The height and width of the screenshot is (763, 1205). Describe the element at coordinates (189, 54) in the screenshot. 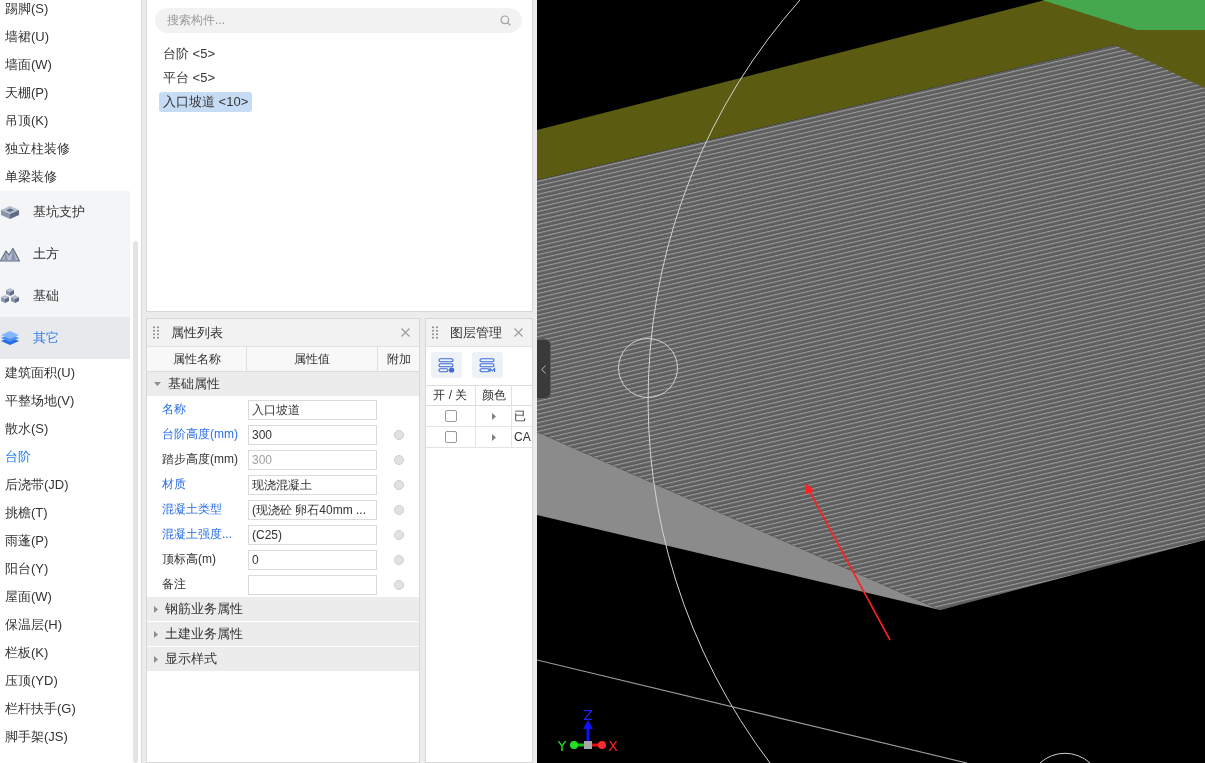

I see `component-item: 台阶 <5>` at that location.